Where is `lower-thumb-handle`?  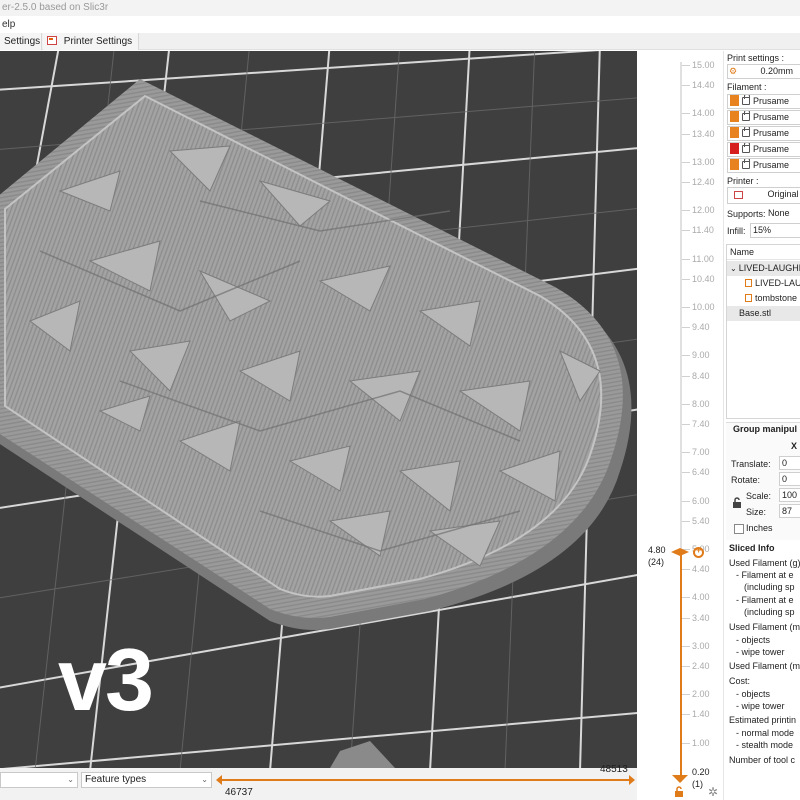 lower-thumb-handle is located at coordinates (680, 779).